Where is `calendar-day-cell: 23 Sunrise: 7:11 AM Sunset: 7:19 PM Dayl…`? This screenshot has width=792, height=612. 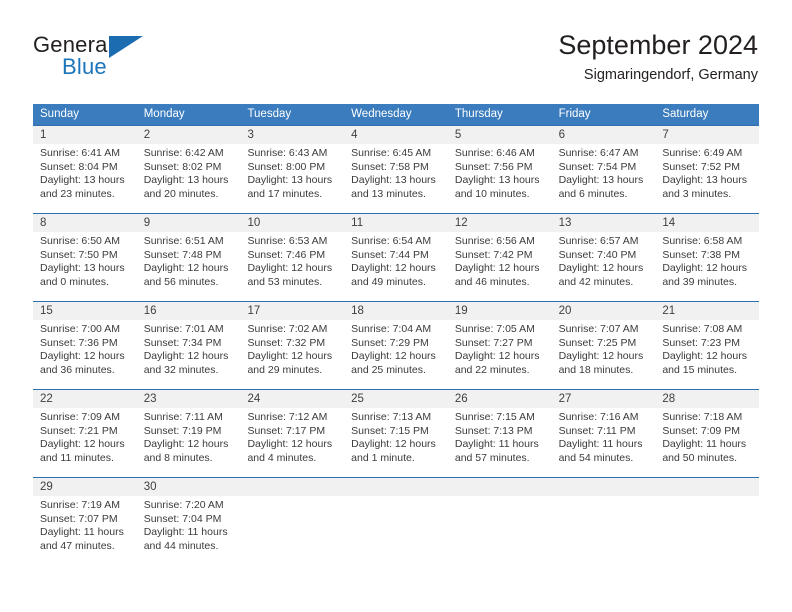
calendar-day-cell: 23 Sunrise: 7:11 AM Sunset: 7:19 PM Dayl… is located at coordinates (189, 433).